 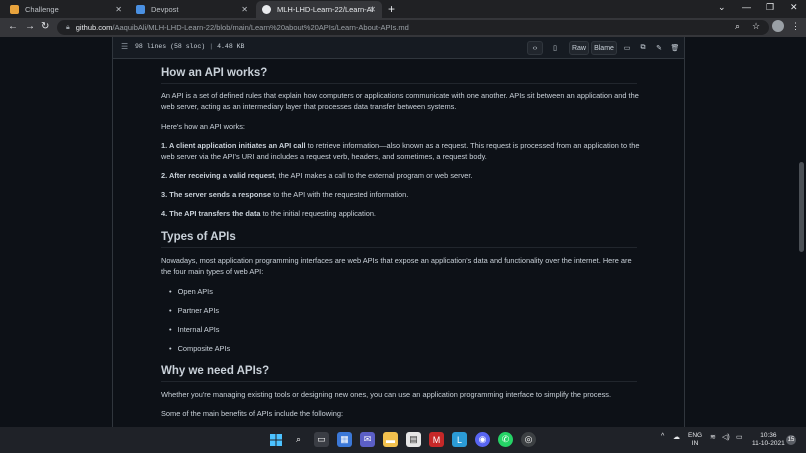 What do you see at coordinates (768, 435) in the screenshot?
I see `clock-time: 10:36` at bounding box center [768, 435].